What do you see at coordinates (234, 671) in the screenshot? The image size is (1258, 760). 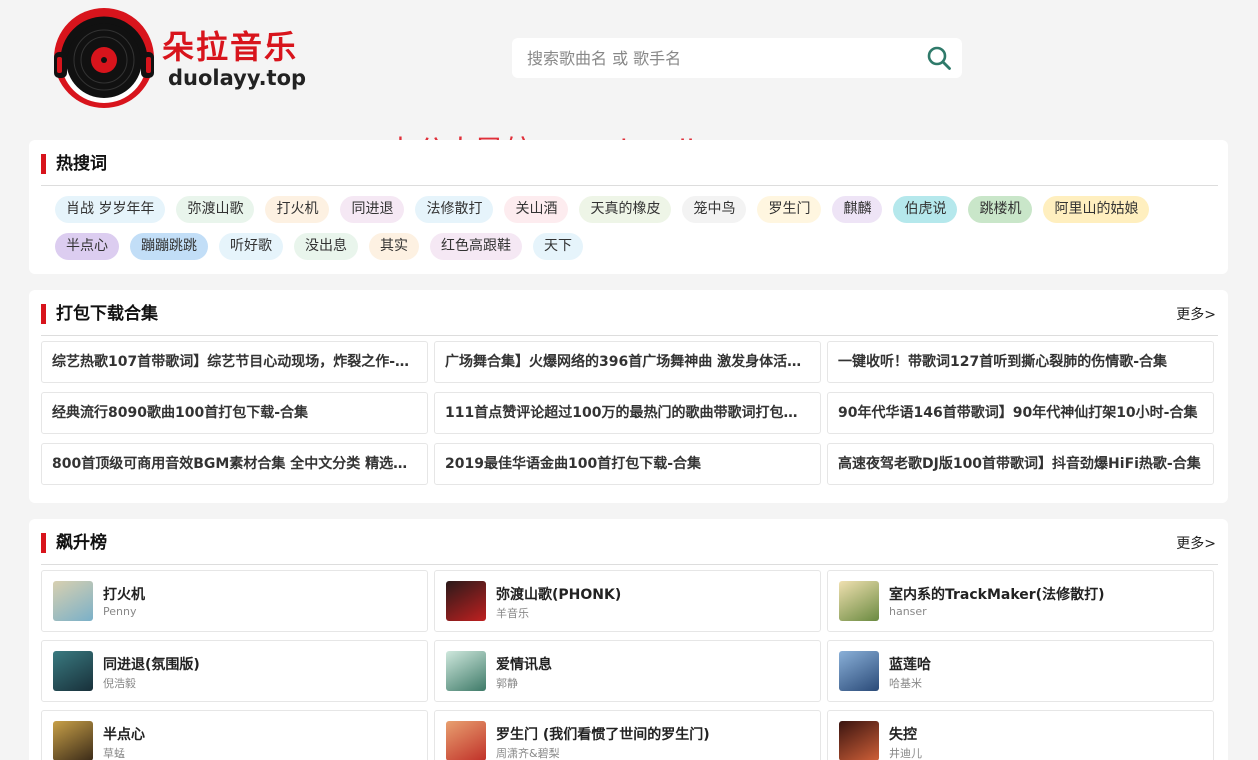 I see `song-card: 同进退(氛围版) 倪浩毅` at bounding box center [234, 671].